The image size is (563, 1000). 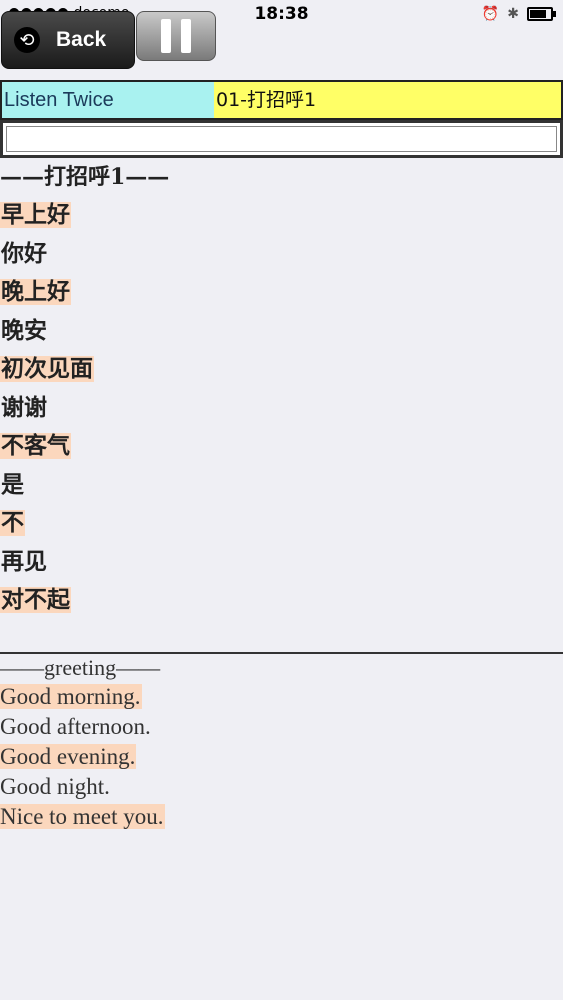 I want to click on chinese-phrase-item: 你好, so click(x=281, y=254).